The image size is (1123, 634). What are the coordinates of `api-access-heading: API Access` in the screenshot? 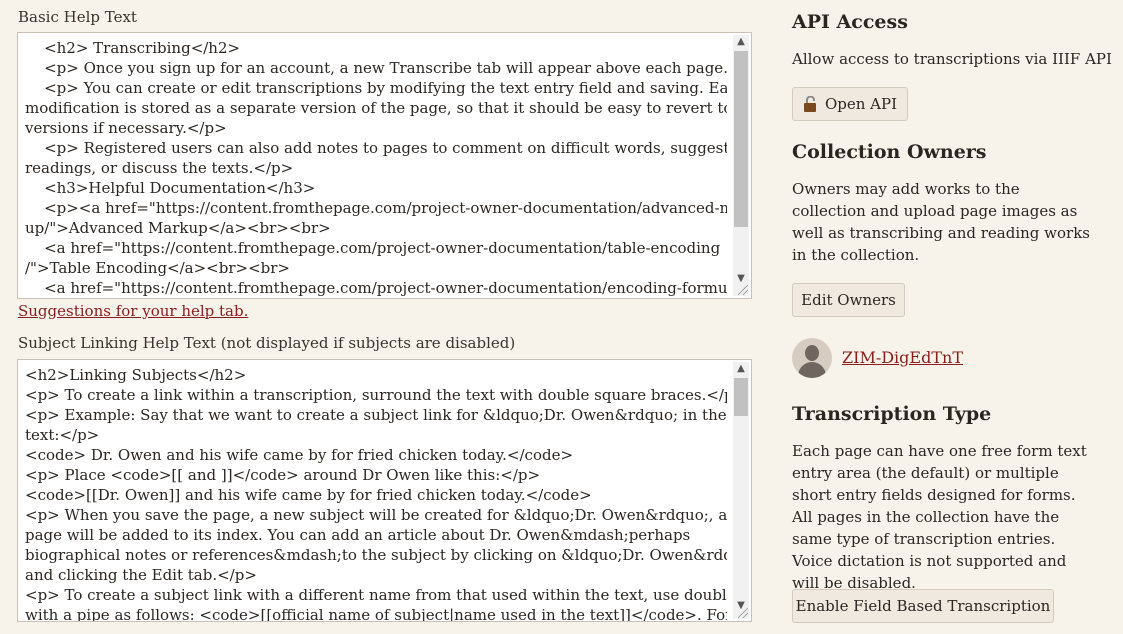 It's located at (850, 22).